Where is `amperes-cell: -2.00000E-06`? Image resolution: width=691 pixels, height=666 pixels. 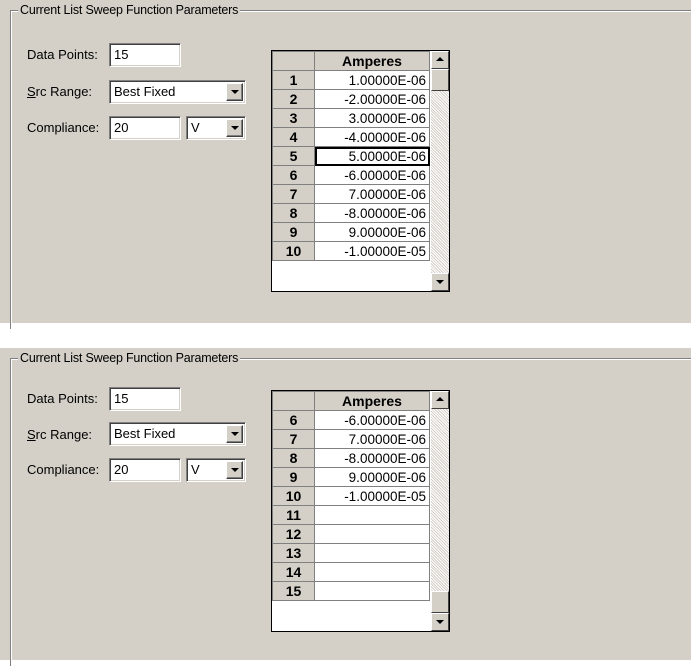
amperes-cell: -2.00000E-06 is located at coordinates (372, 99).